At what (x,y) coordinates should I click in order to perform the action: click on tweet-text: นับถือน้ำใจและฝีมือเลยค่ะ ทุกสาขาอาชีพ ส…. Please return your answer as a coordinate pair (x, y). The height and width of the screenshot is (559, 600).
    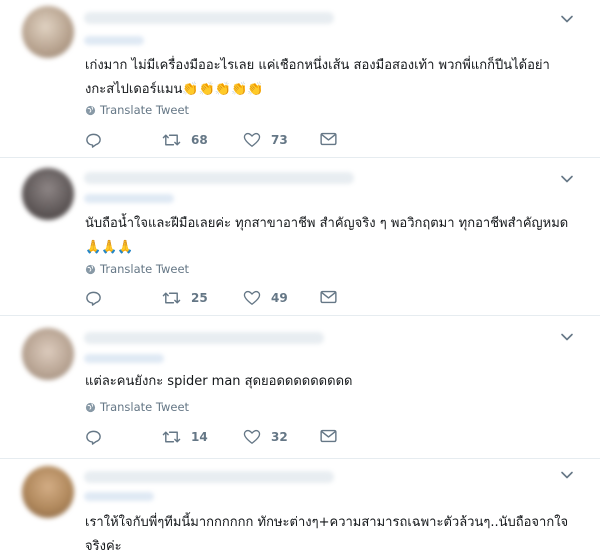
    Looking at the image, I should click on (329, 235).